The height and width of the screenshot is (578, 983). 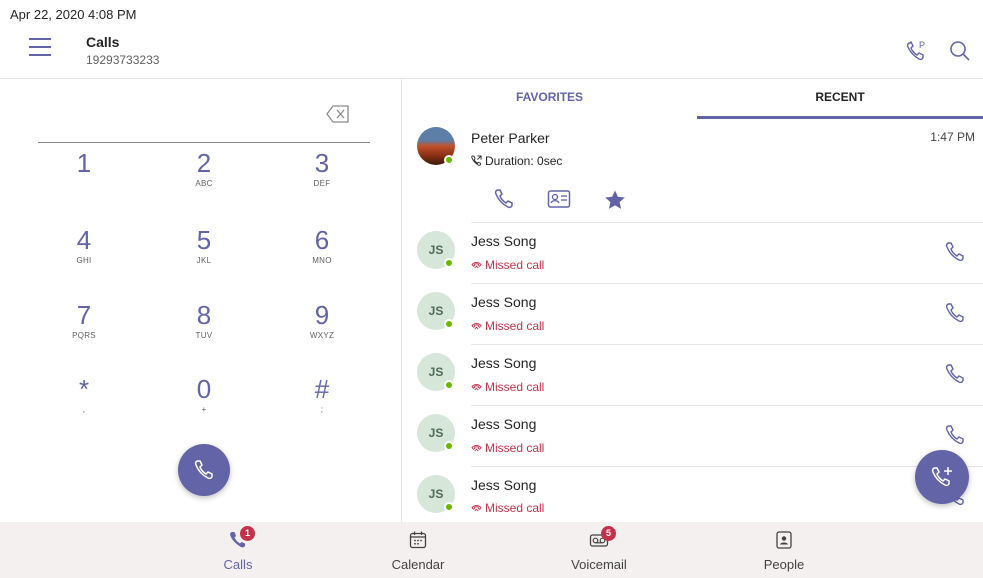 I want to click on dial-key-2: 2 ABC, so click(x=204, y=177).